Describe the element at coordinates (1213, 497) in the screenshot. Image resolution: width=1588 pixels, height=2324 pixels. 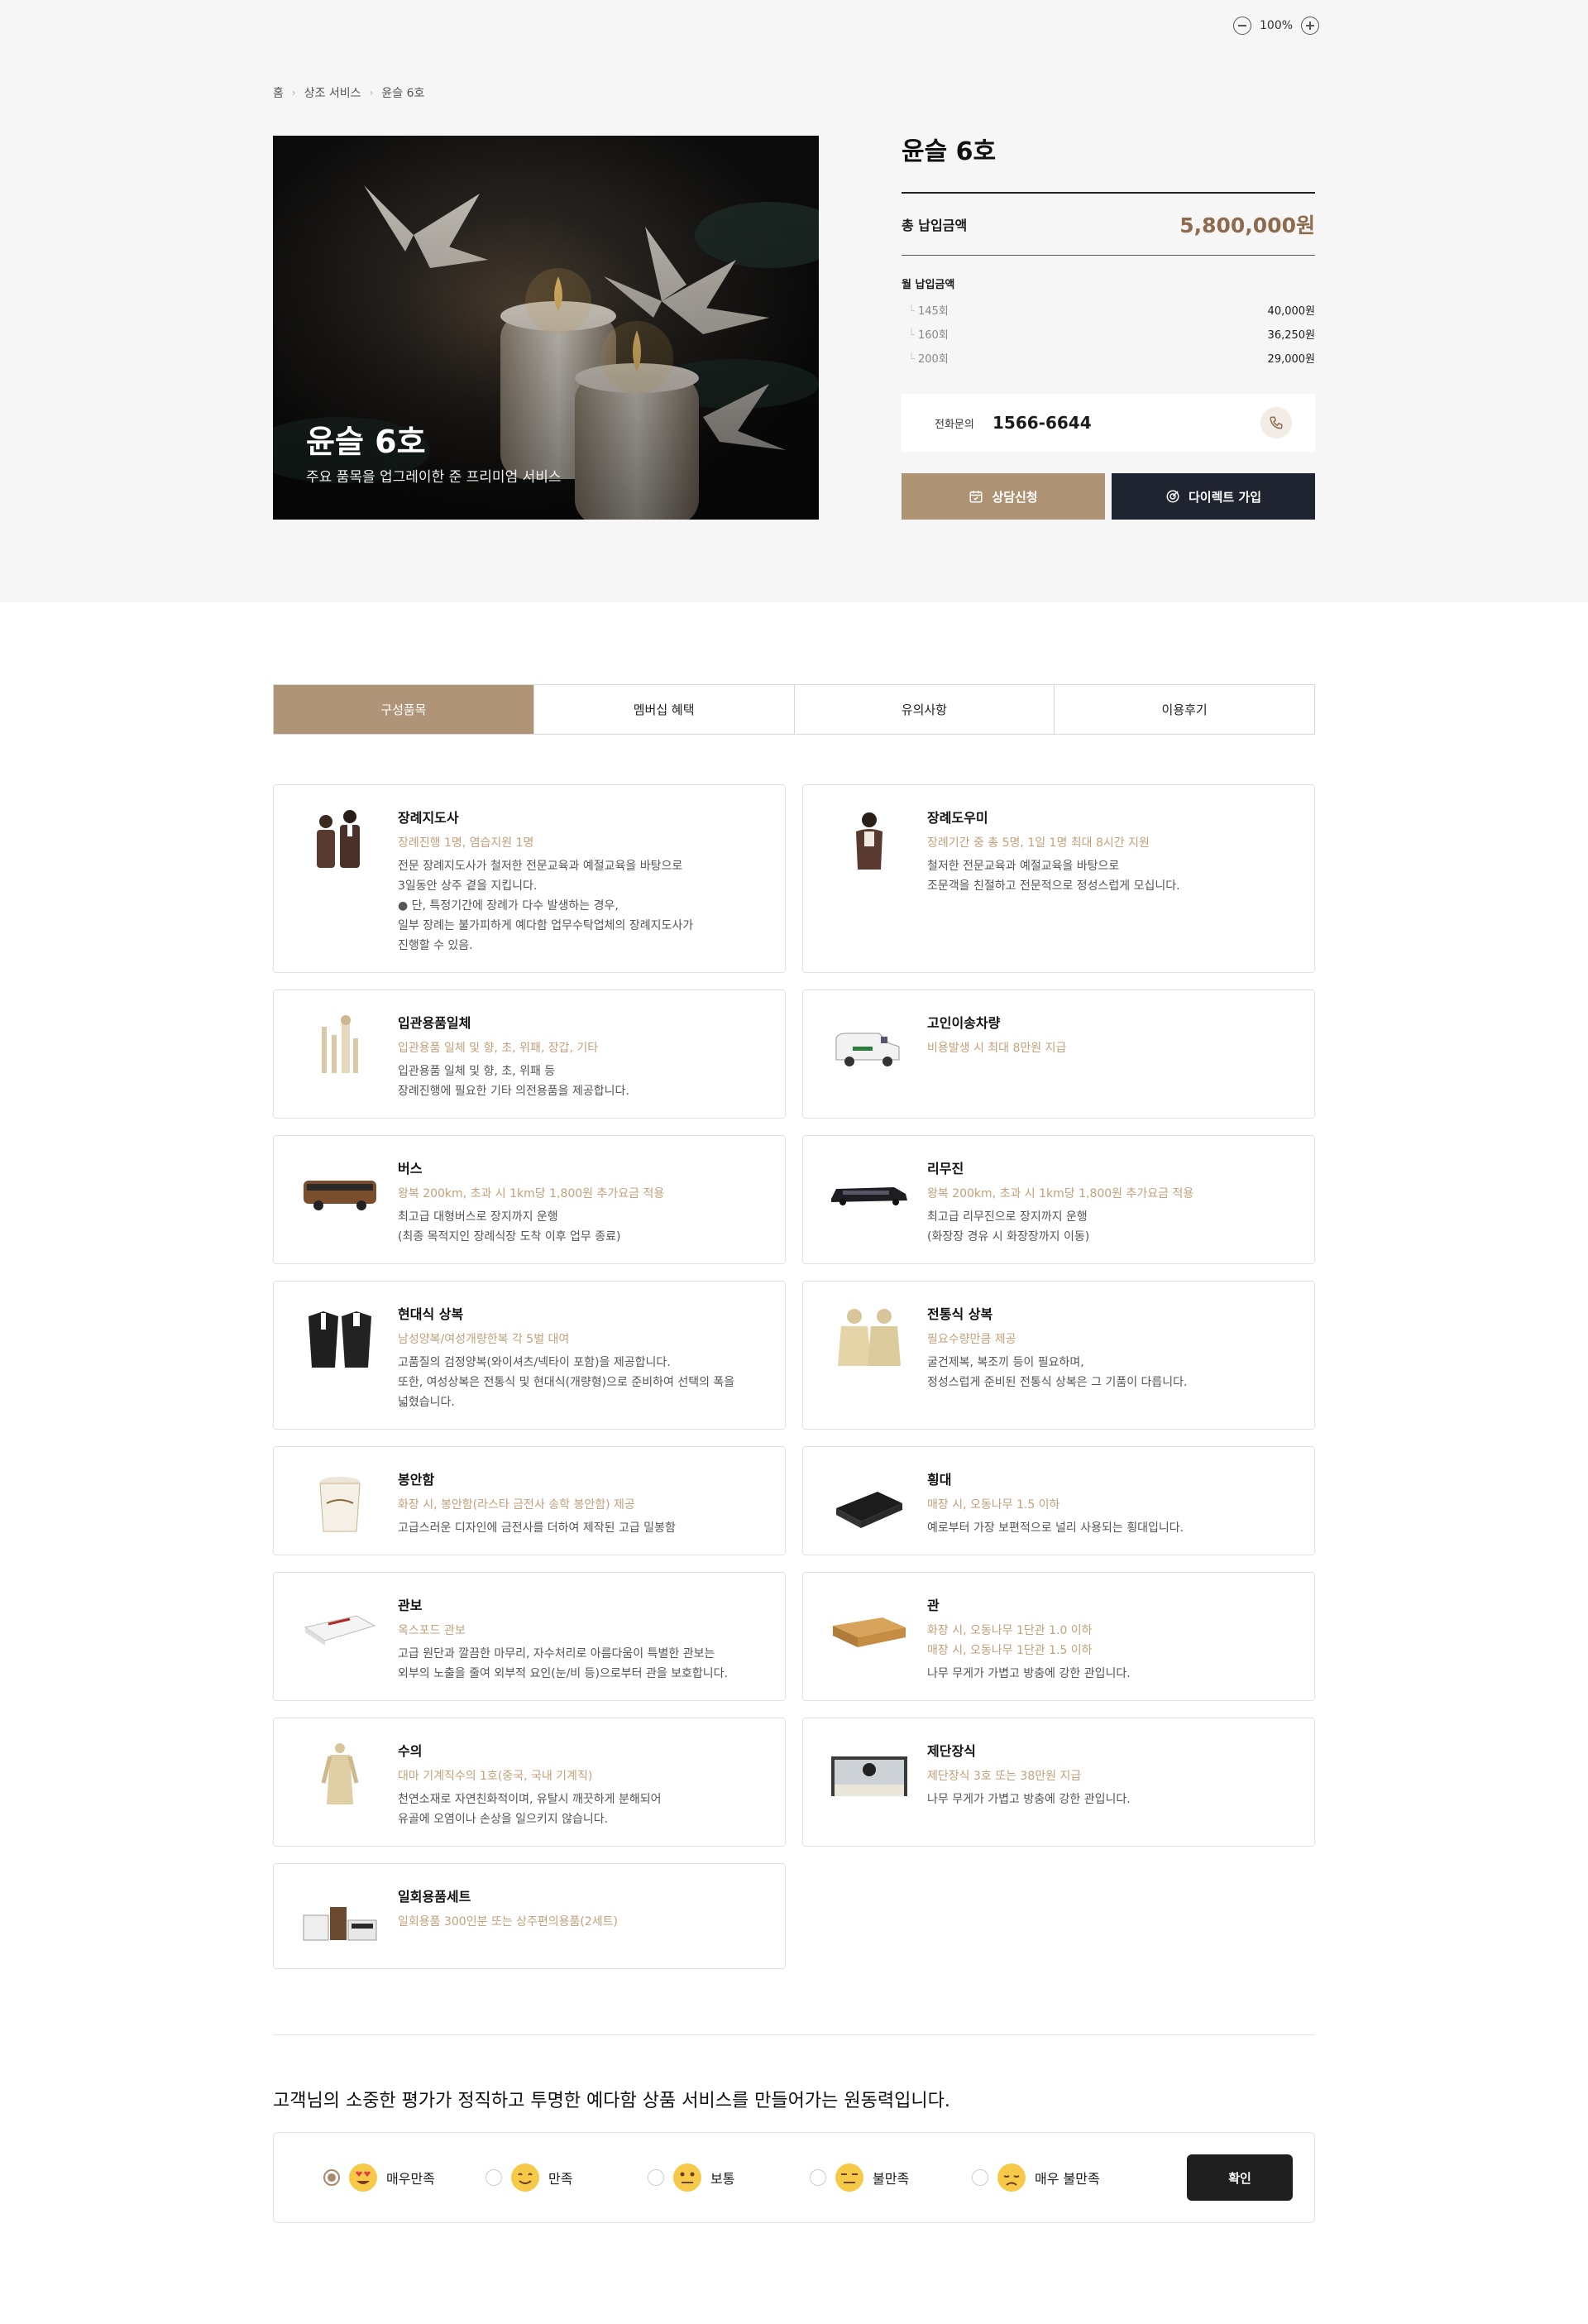
I see `direct-join-button: 다이렉트 가입` at that location.